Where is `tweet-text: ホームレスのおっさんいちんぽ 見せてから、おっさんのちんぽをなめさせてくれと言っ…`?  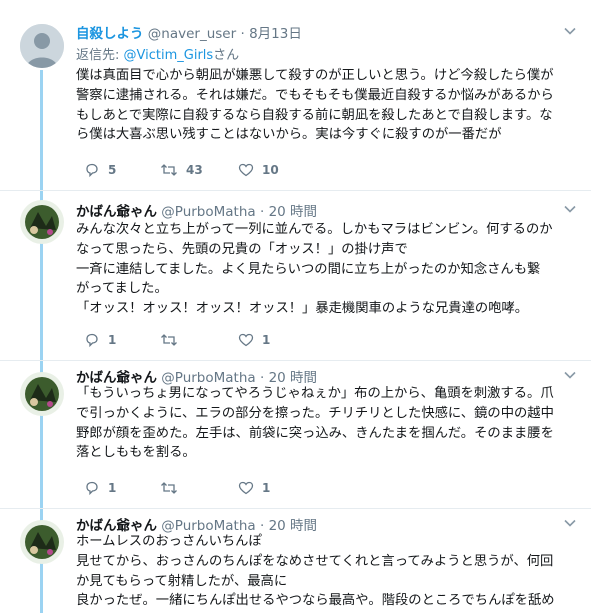 tweet-text: ホームレスのおっさんいちんぽ 見せてから、おっさんのちんぽをなめさせてくれと言っ… is located at coordinates (330, 571).